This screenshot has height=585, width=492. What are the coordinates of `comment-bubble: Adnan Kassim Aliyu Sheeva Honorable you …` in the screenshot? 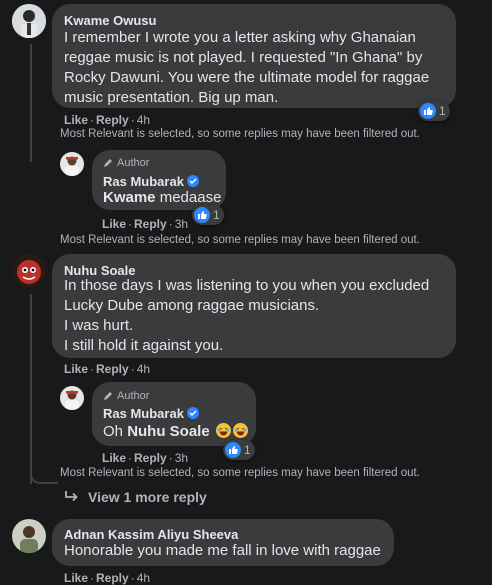 It's located at (223, 542).